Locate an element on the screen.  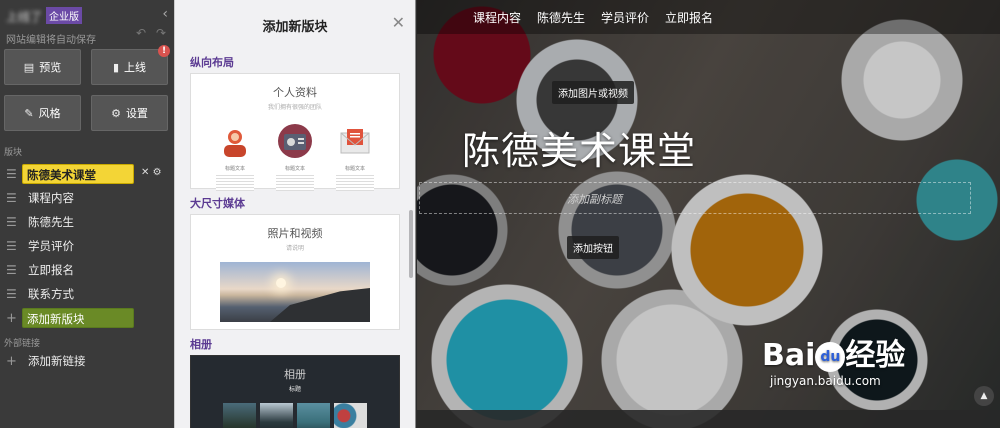
preview-bottom-bar is located at coordinates (708, 419).